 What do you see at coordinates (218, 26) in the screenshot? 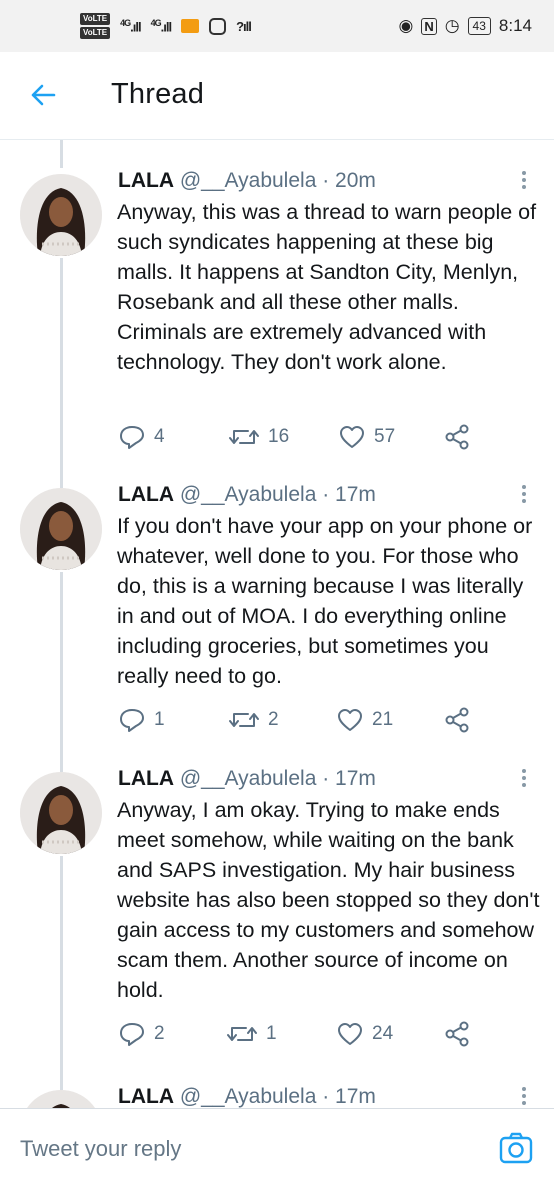
I see `instagram-icon` at bounding box center [218, 26].